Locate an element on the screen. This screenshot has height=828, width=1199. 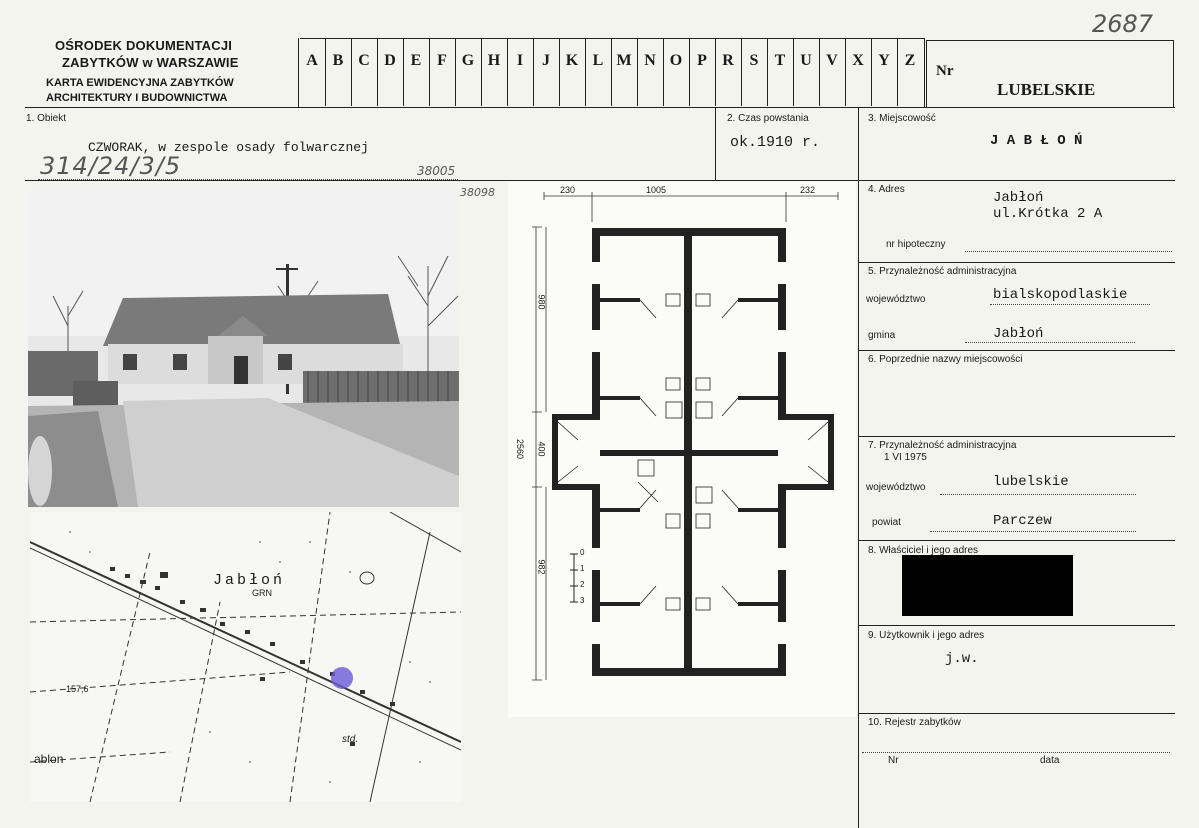
uzytkownik-label: 9. Użytkownik i jego adres is located at coordinates (926, 635).